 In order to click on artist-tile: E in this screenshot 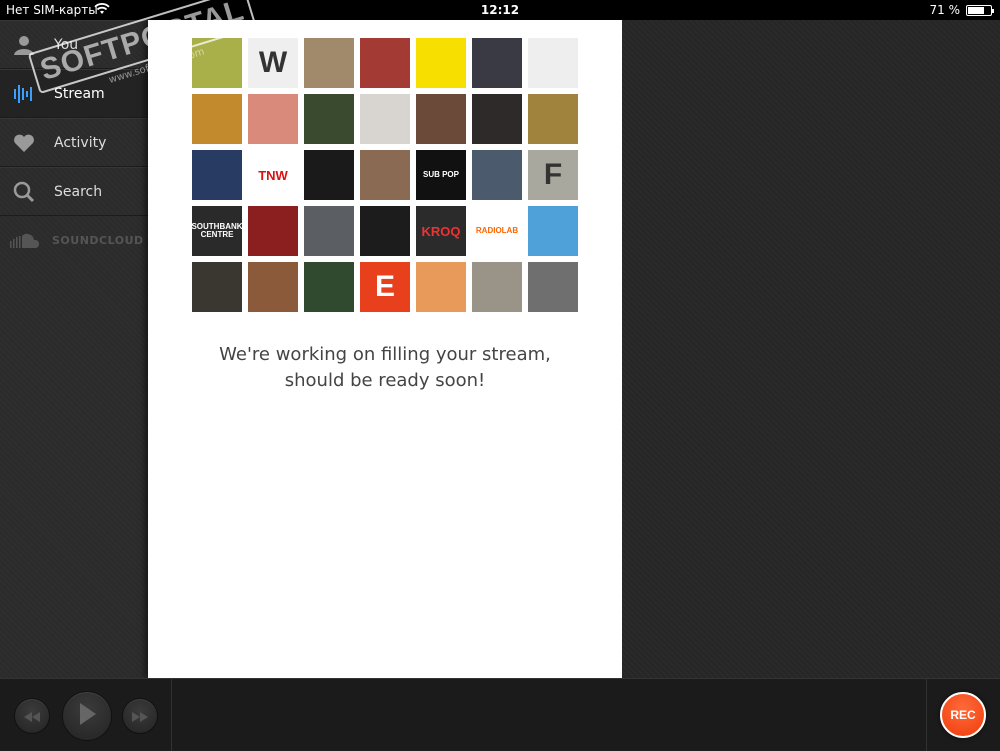, I will do `click(385, 287)`.